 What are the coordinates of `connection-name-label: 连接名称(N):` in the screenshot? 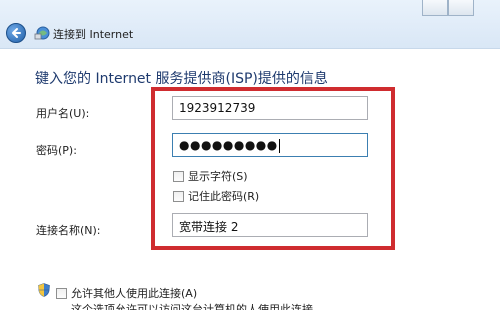 It's located at (68, 230).